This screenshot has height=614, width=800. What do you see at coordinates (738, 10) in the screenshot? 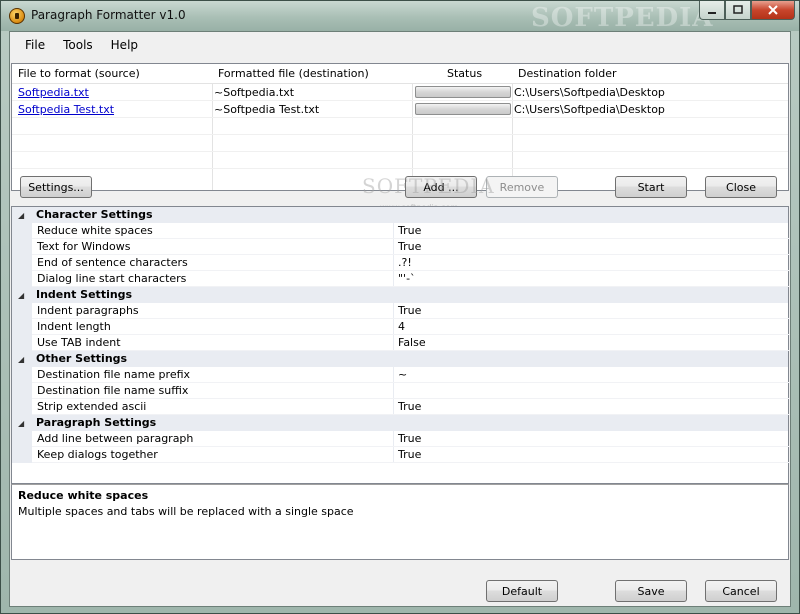
I see `maximize-button` at bounding box center [738, 10].